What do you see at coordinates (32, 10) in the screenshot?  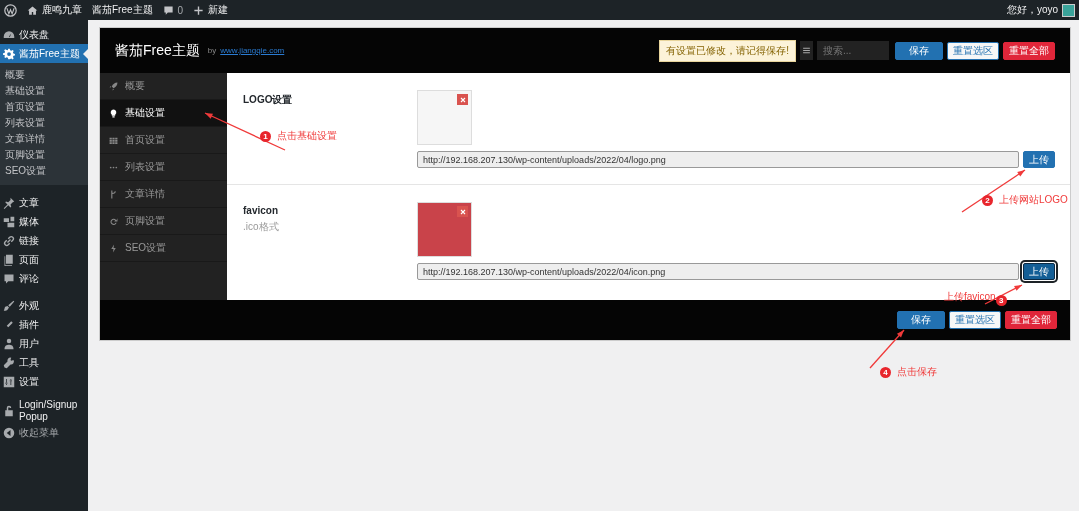 I see `home-icon` at bounding box center [32, 10].